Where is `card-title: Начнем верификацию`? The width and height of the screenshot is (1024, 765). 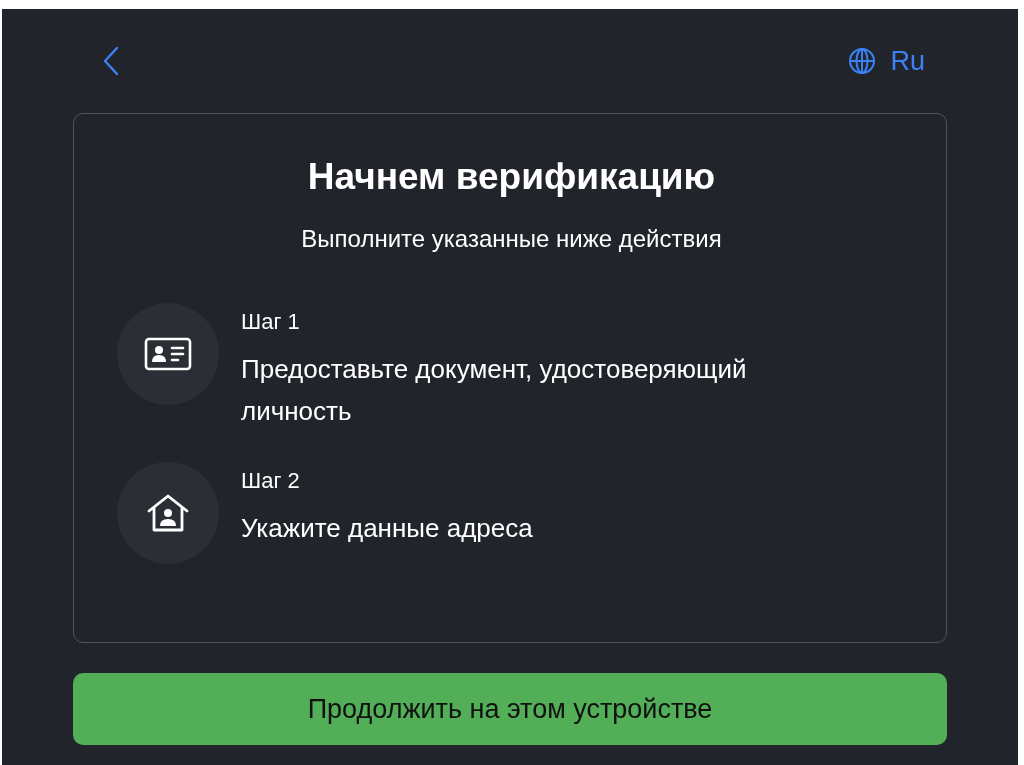
card-title: Начнем верификацию is located at coordinates (511, 177).